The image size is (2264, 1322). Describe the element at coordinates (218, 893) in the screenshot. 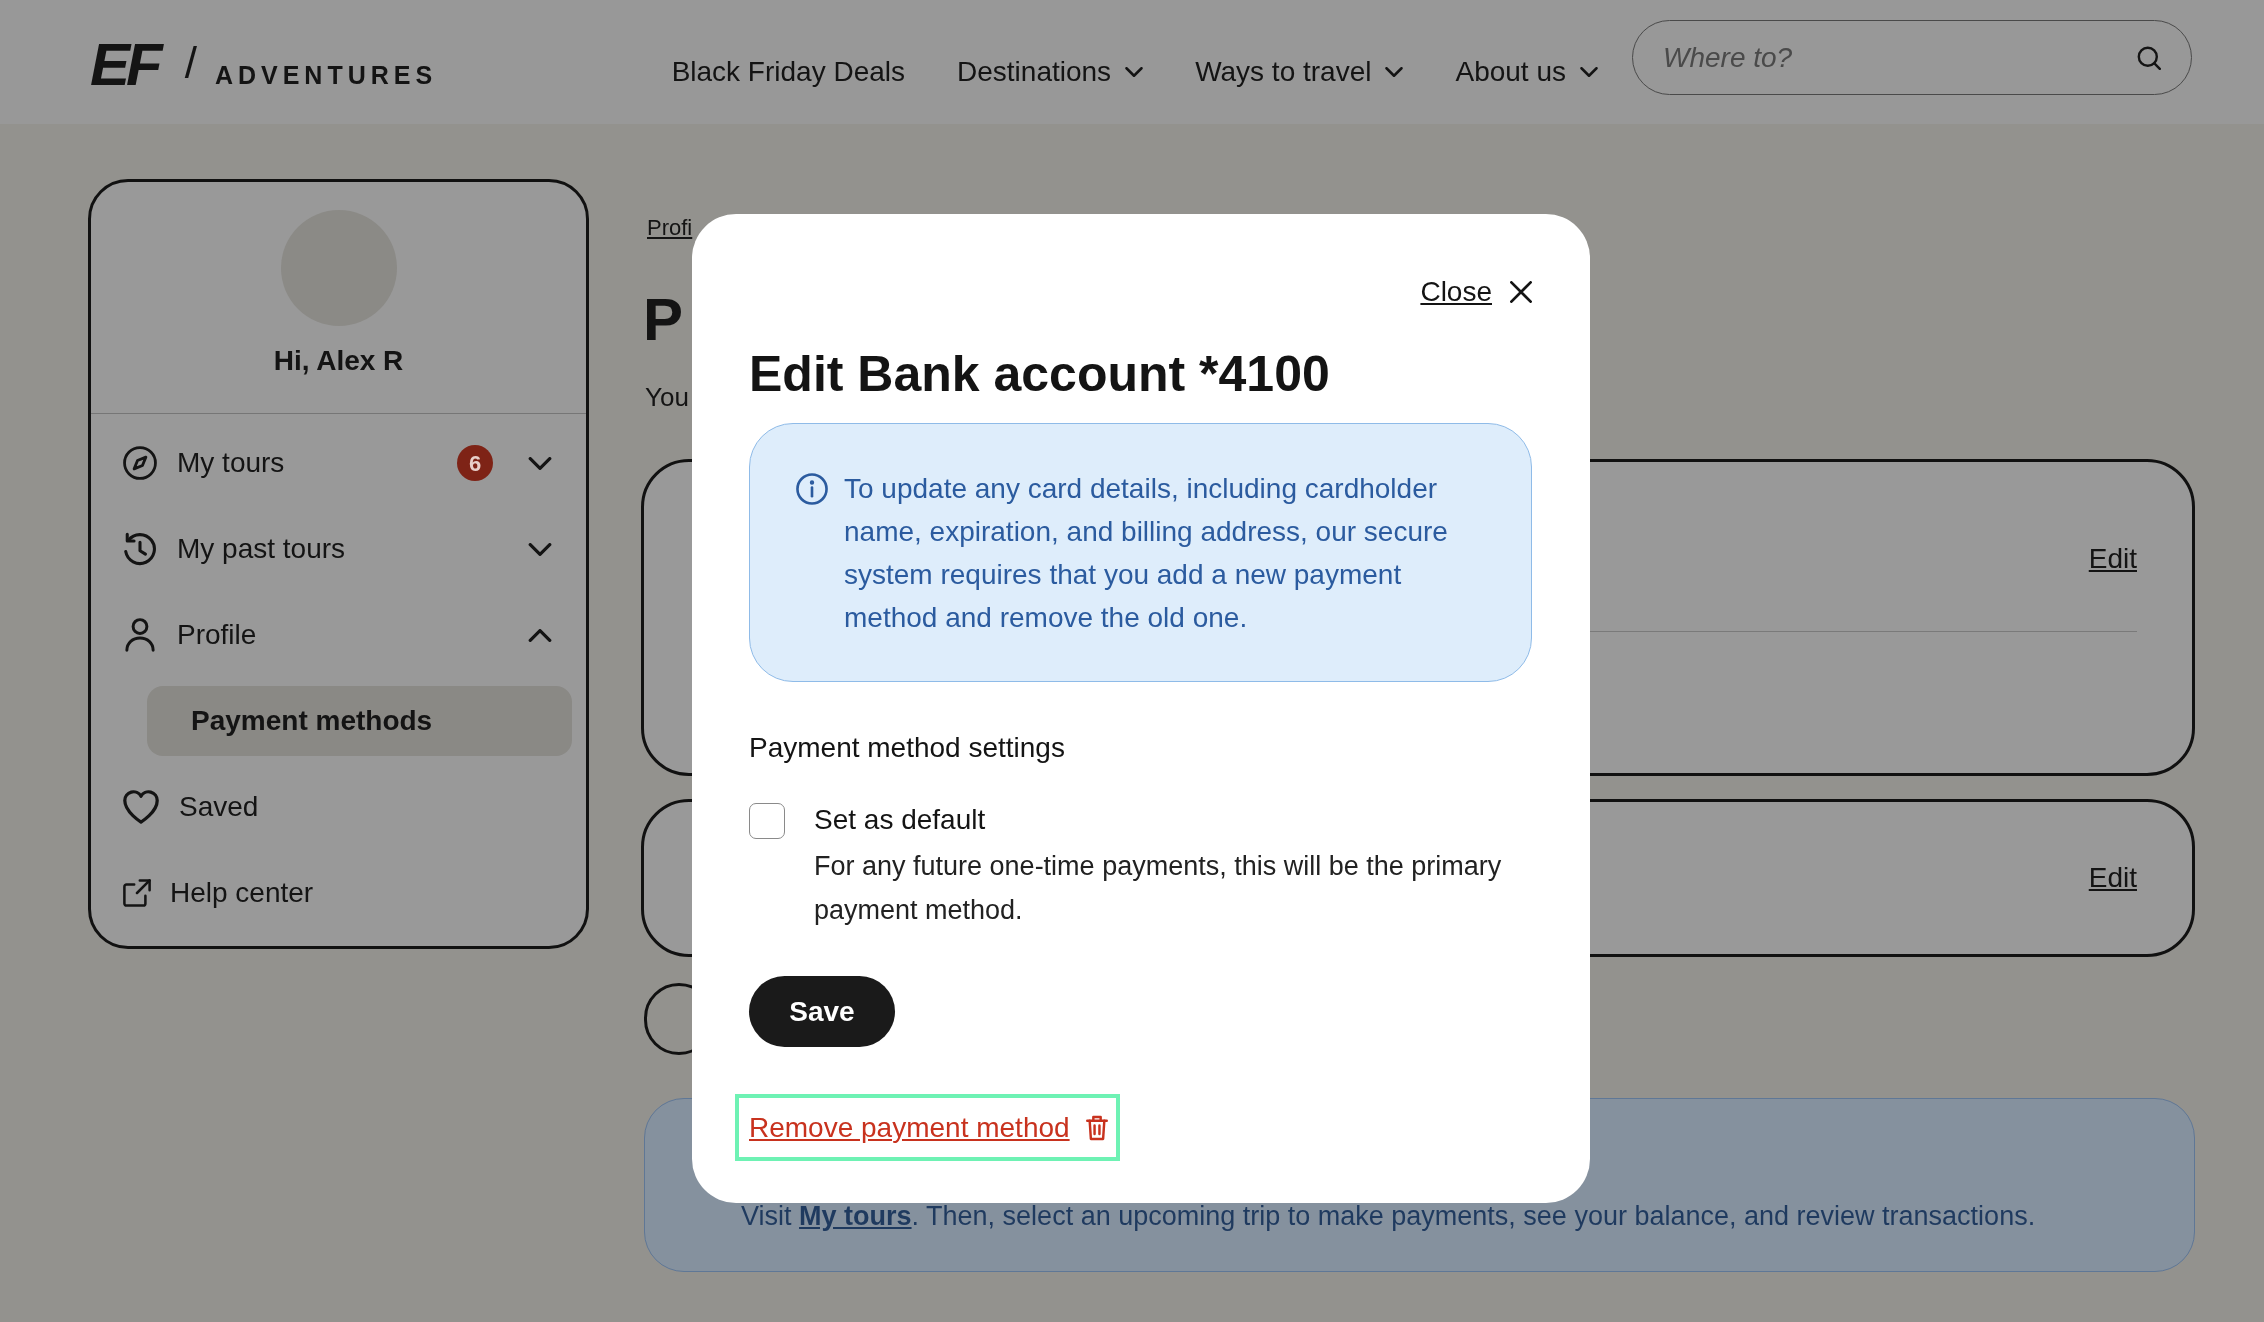

I see `menu-item: Help center` at that location.